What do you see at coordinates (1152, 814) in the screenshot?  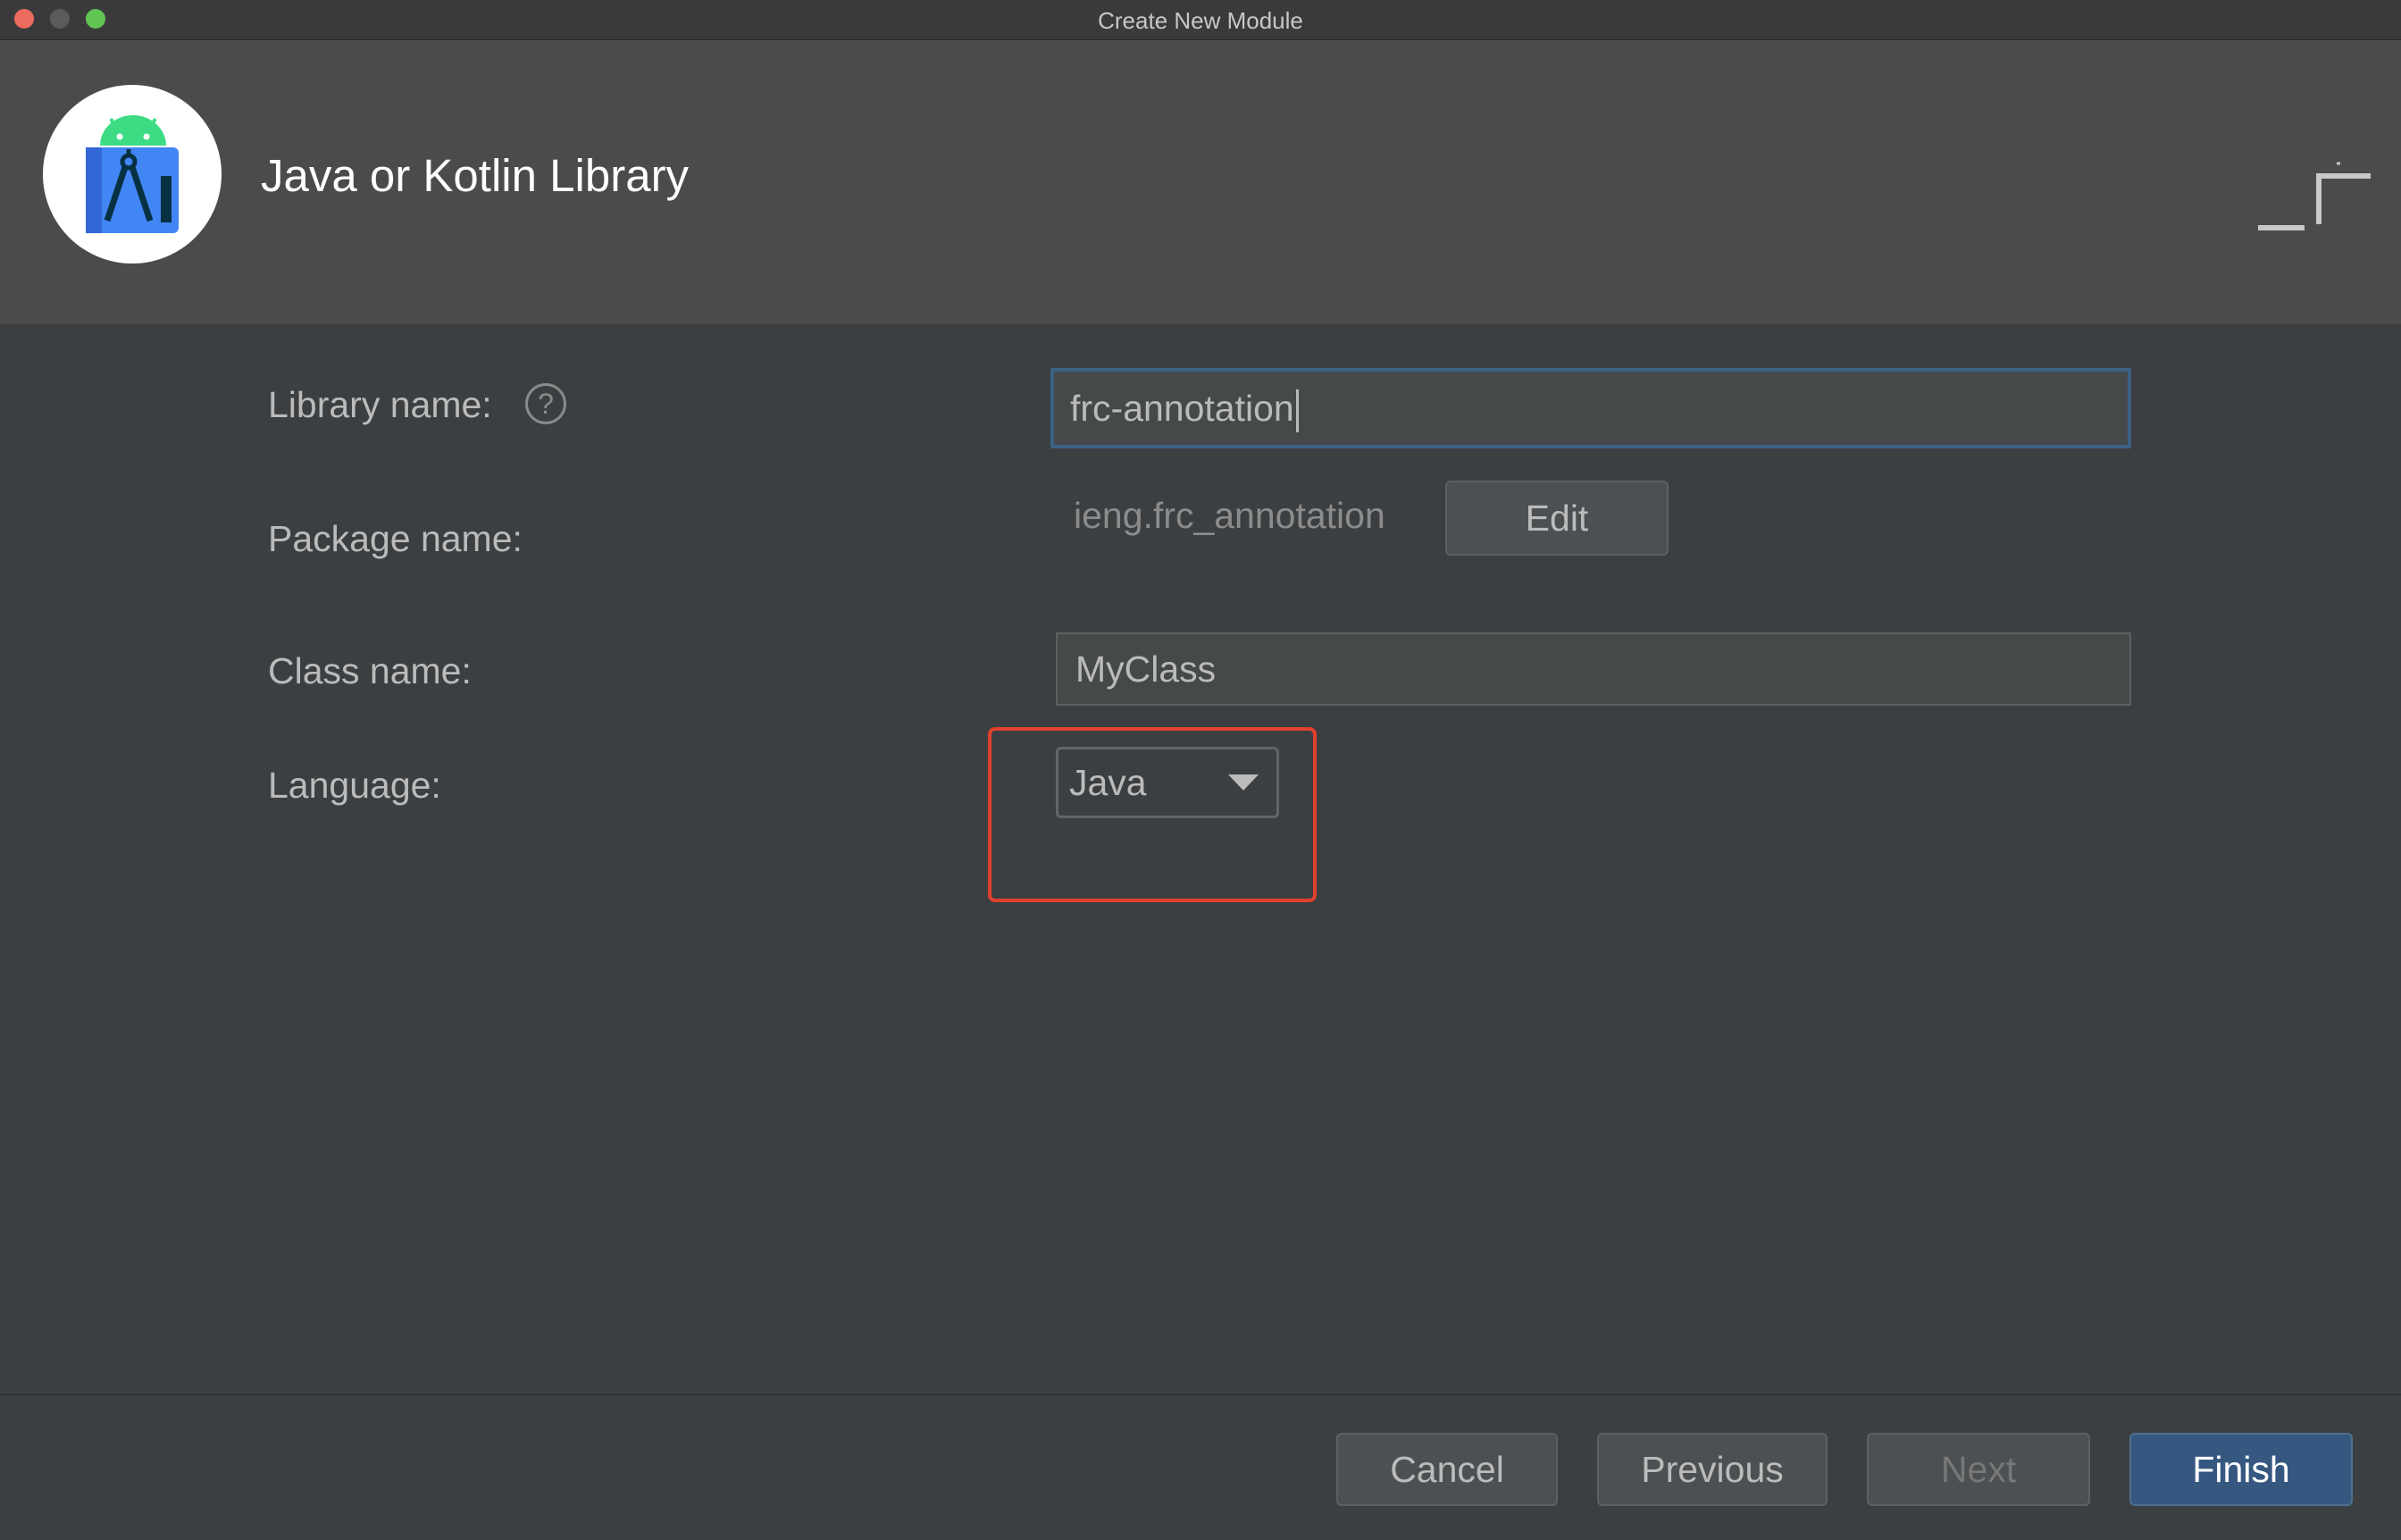 I see `annotation-highlight-box` at bounding box center [1152, 814].